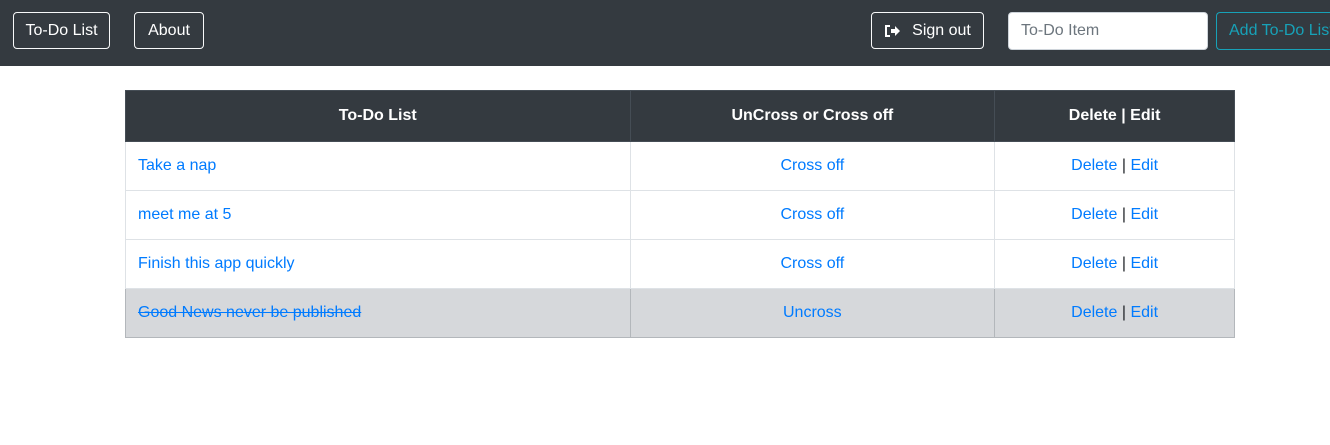 This screenshot has width=1330, height=445. What do you see at coordinates (812, 116) in the screenshot?
I see `header-cross-toggle: UnCross or Cross off` at bounding box center [812, 116].